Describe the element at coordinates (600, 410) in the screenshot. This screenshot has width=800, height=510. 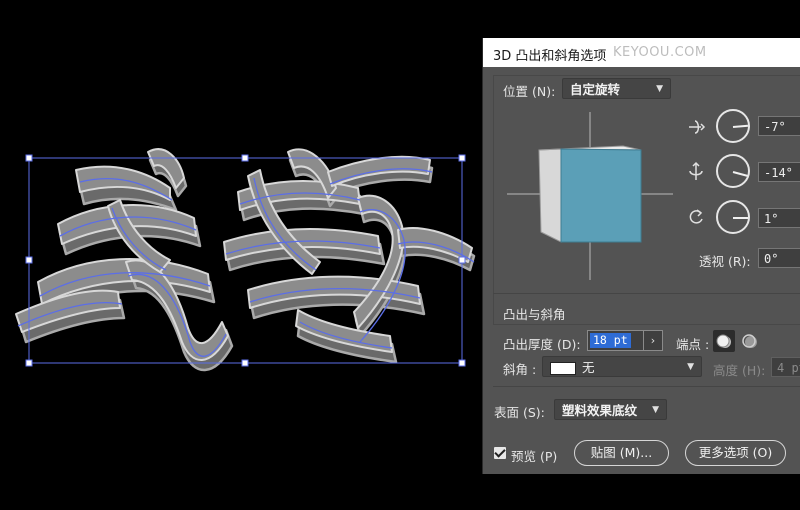
I see `surface-select-value: 塑料效果底纹` at that location.